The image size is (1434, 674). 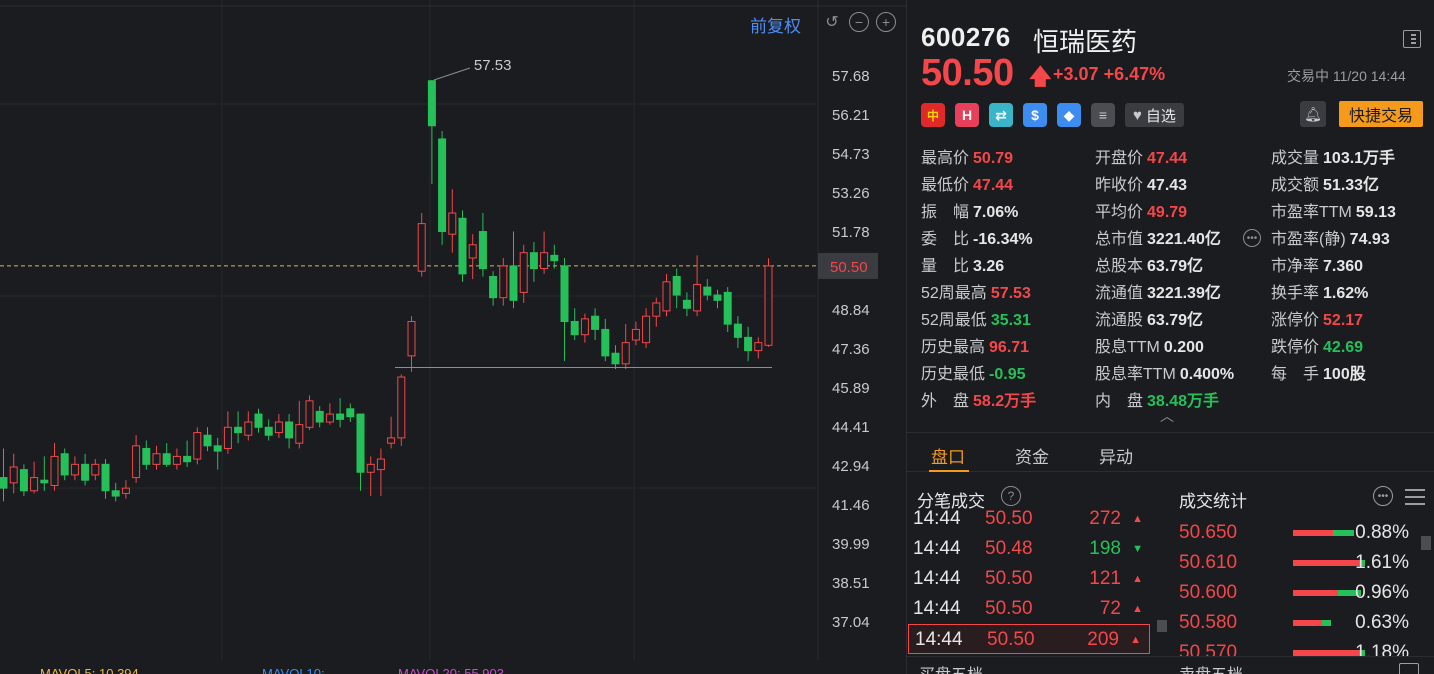 I want to click on stat-item: 市盈率TTM 59.13, so click(x=1333, y=210).